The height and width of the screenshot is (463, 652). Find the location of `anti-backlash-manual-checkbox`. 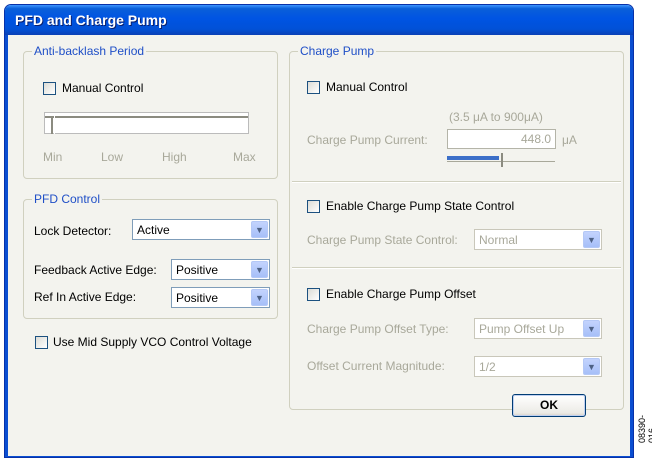

anti-backlash-manual-checkbox is located at coordinates (49, 88).